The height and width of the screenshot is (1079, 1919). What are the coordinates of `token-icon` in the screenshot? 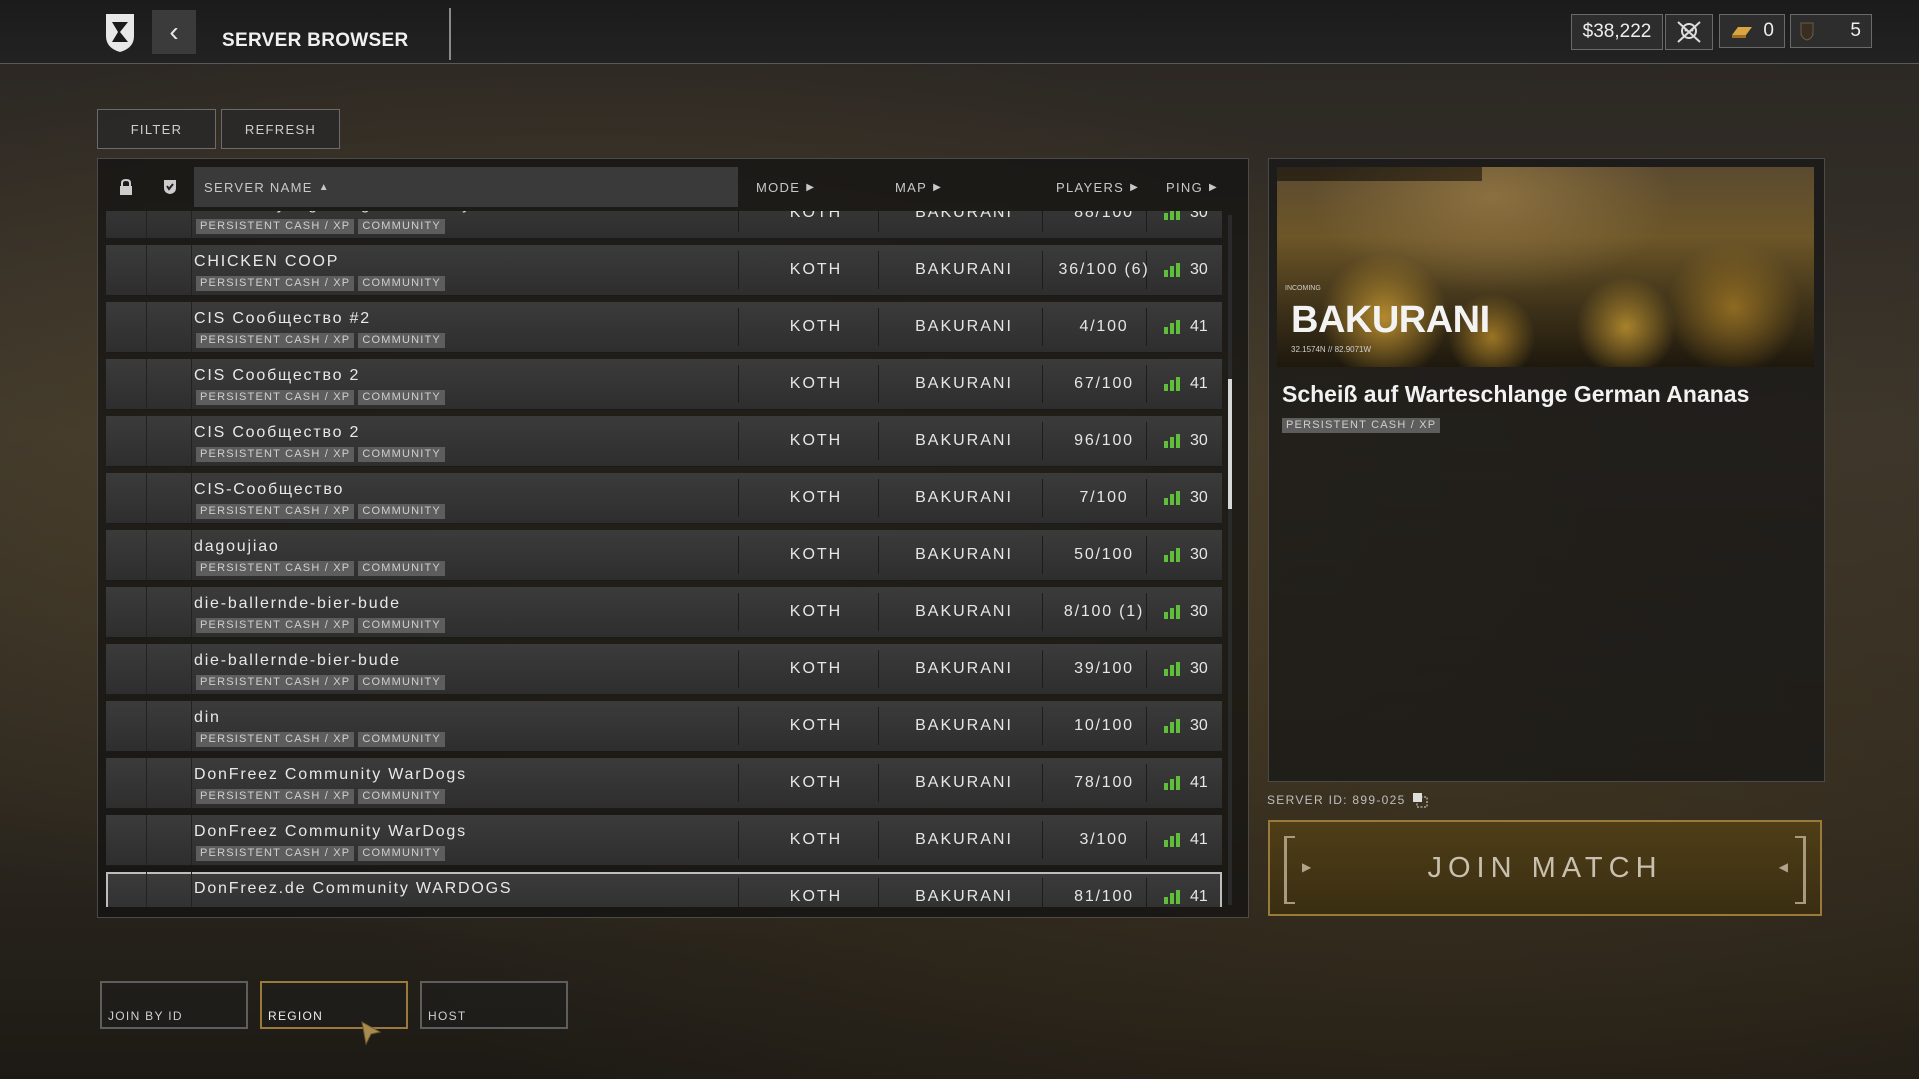 It's located at (1807, 31).